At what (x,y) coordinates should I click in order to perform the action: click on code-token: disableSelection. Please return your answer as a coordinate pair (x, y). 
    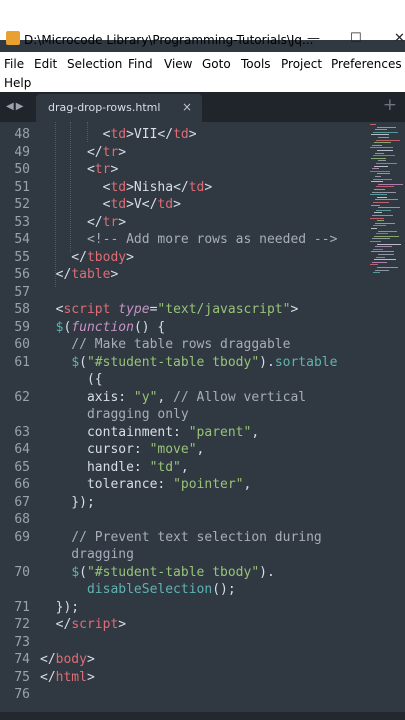
    Looking at the image, I should click on (149, 589).